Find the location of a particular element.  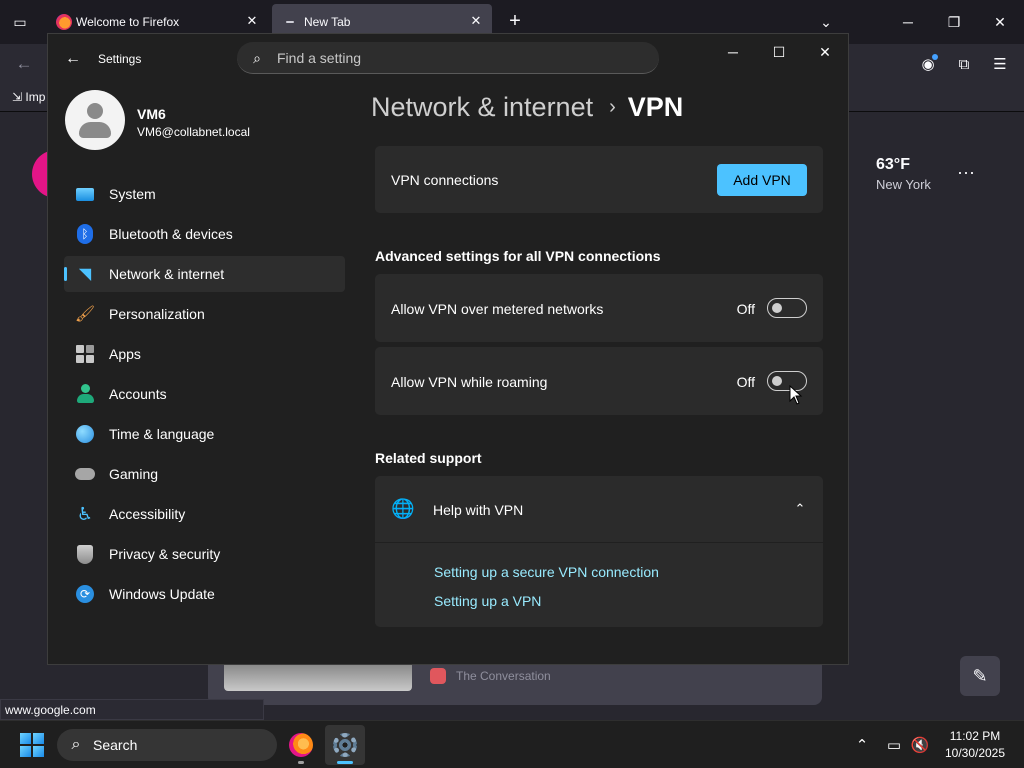

speaker-muted-icon: 🔇 is located at coordinates (920, 745).